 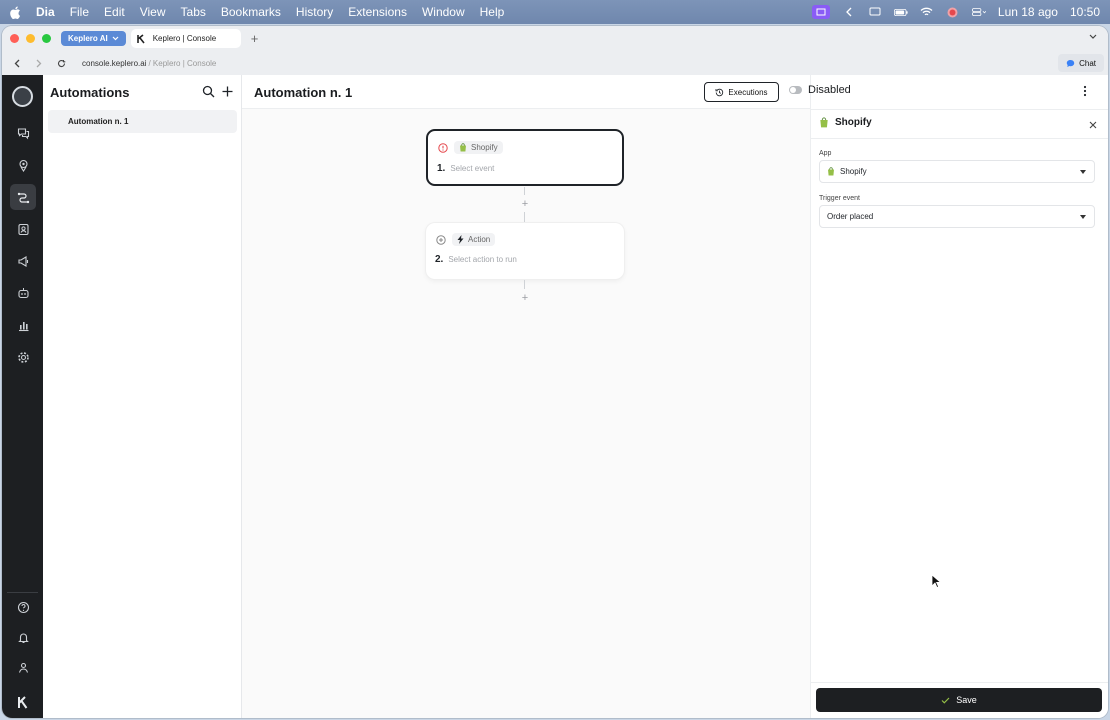 I want to click on search-icon, so click(x=208, y=91).